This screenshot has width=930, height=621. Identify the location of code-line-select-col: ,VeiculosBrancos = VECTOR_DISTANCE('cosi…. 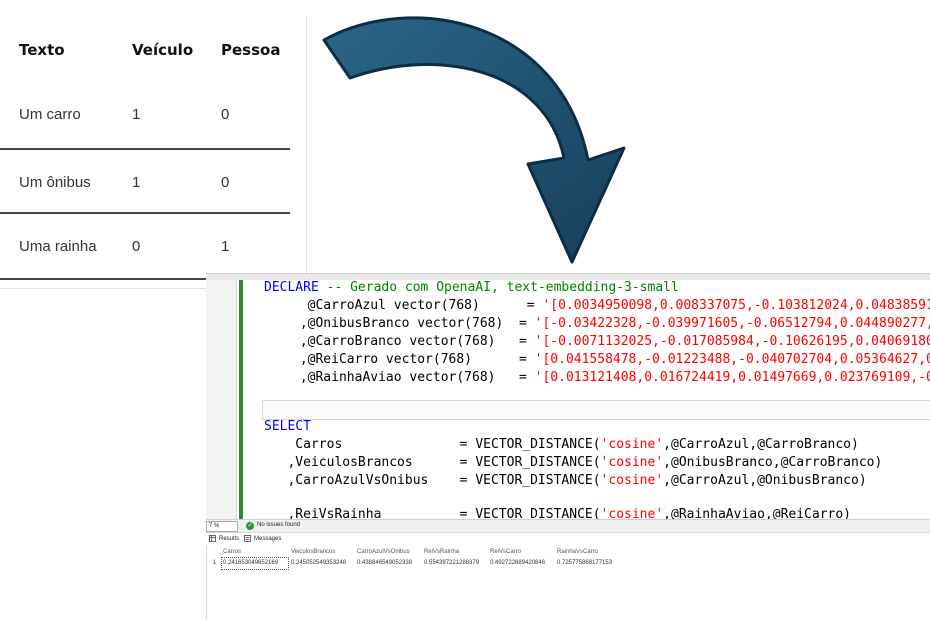
(573, 463).